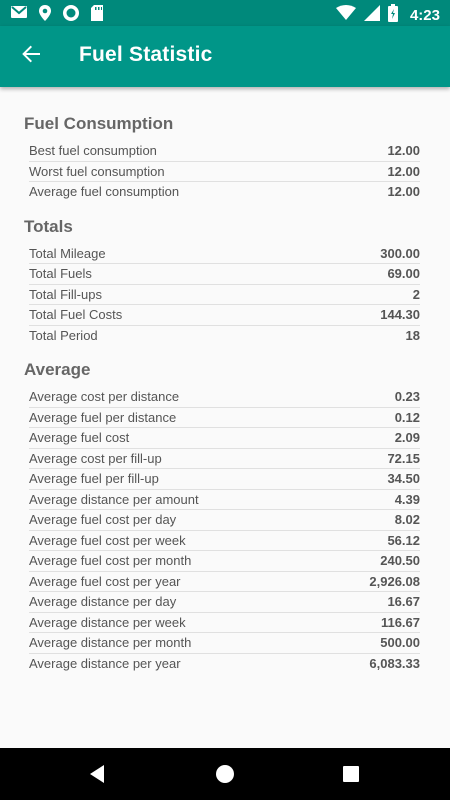  Describe the element at coordinates (424, 15) in the screenshot. I see `status-time: 4:23` at that location.